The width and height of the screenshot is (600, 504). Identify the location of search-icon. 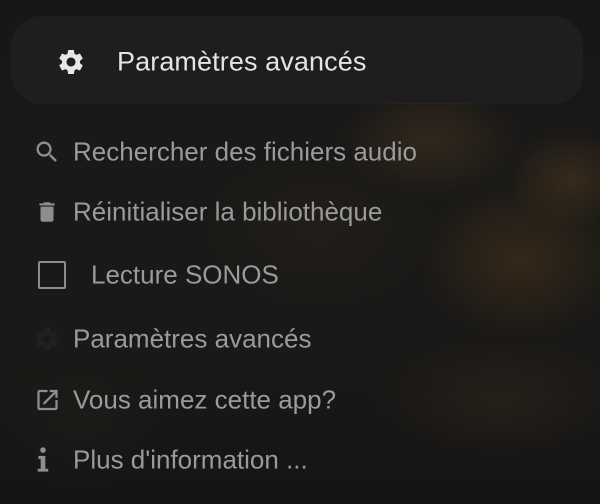
(46, 151).